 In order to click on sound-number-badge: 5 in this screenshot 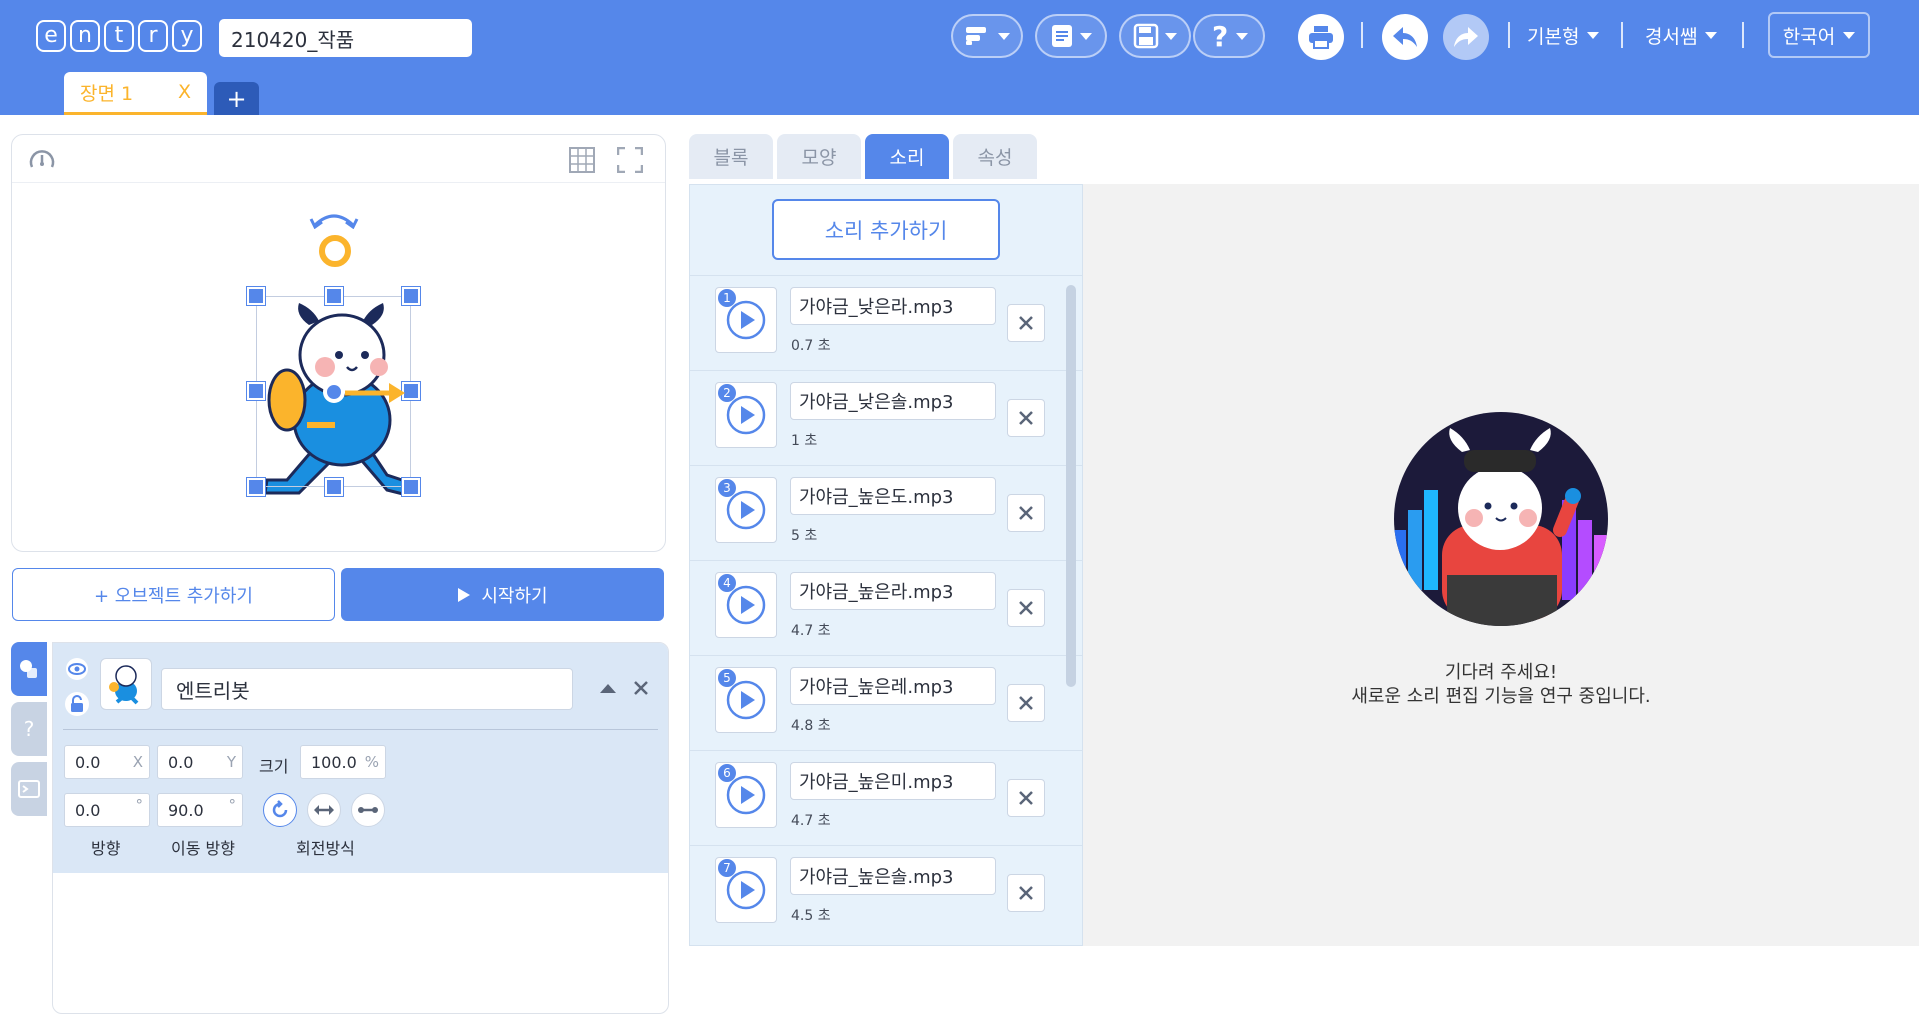, I will do `click(727, 678)`.